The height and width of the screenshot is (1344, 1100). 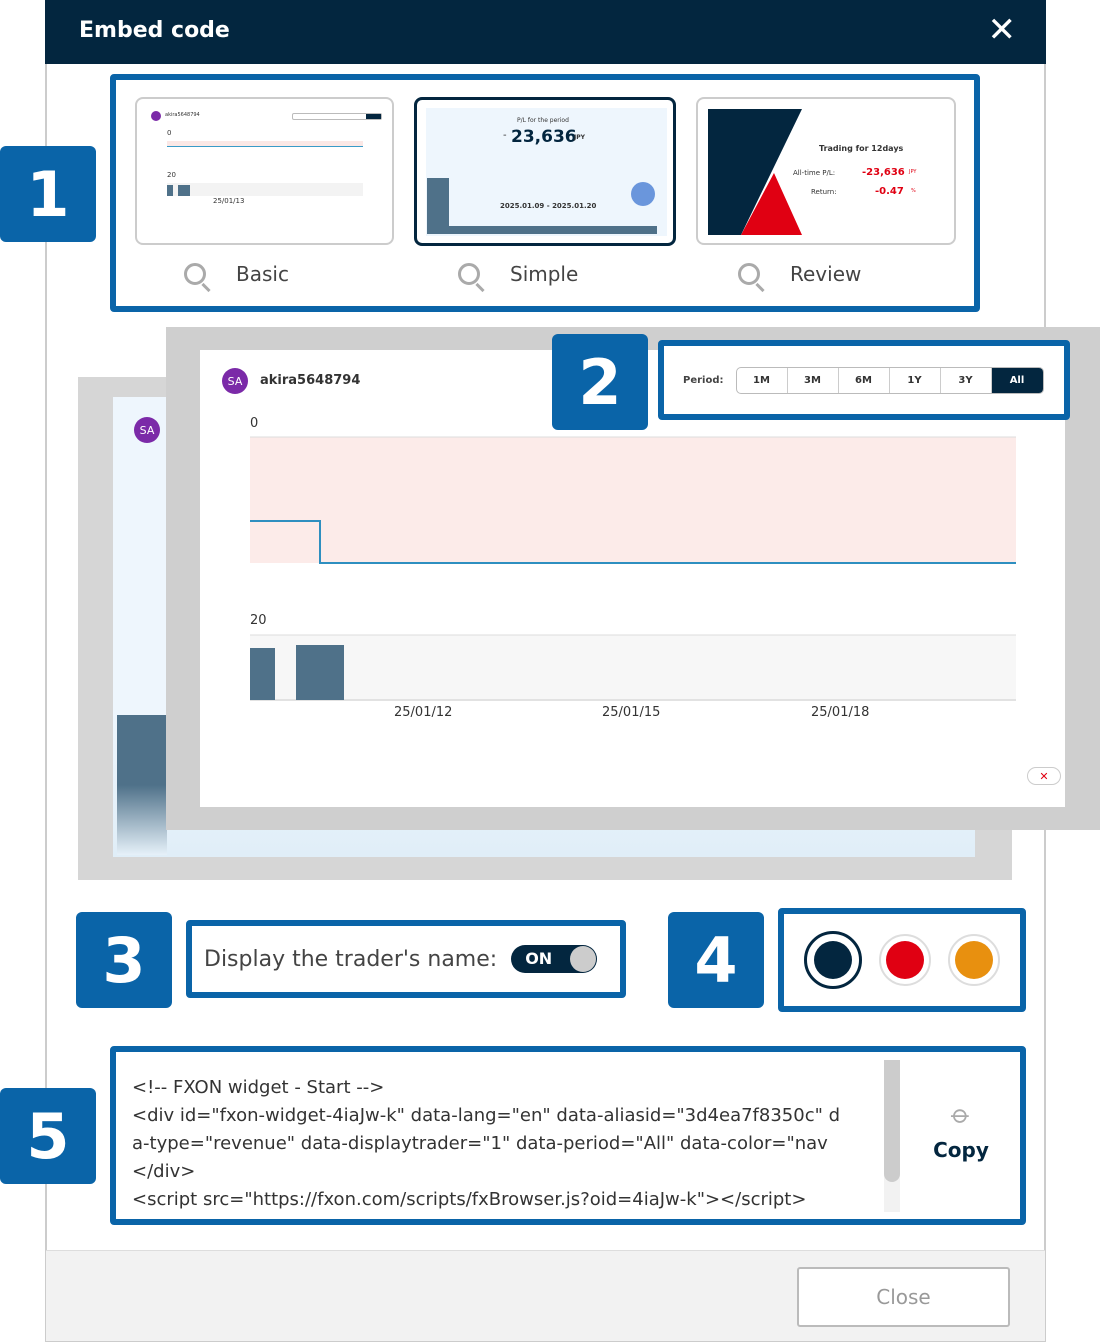 What do you see at coordinates (543, 120) in the screenshot?
I see `card-heading: P/L for the period` at bounding box center [543, 120].